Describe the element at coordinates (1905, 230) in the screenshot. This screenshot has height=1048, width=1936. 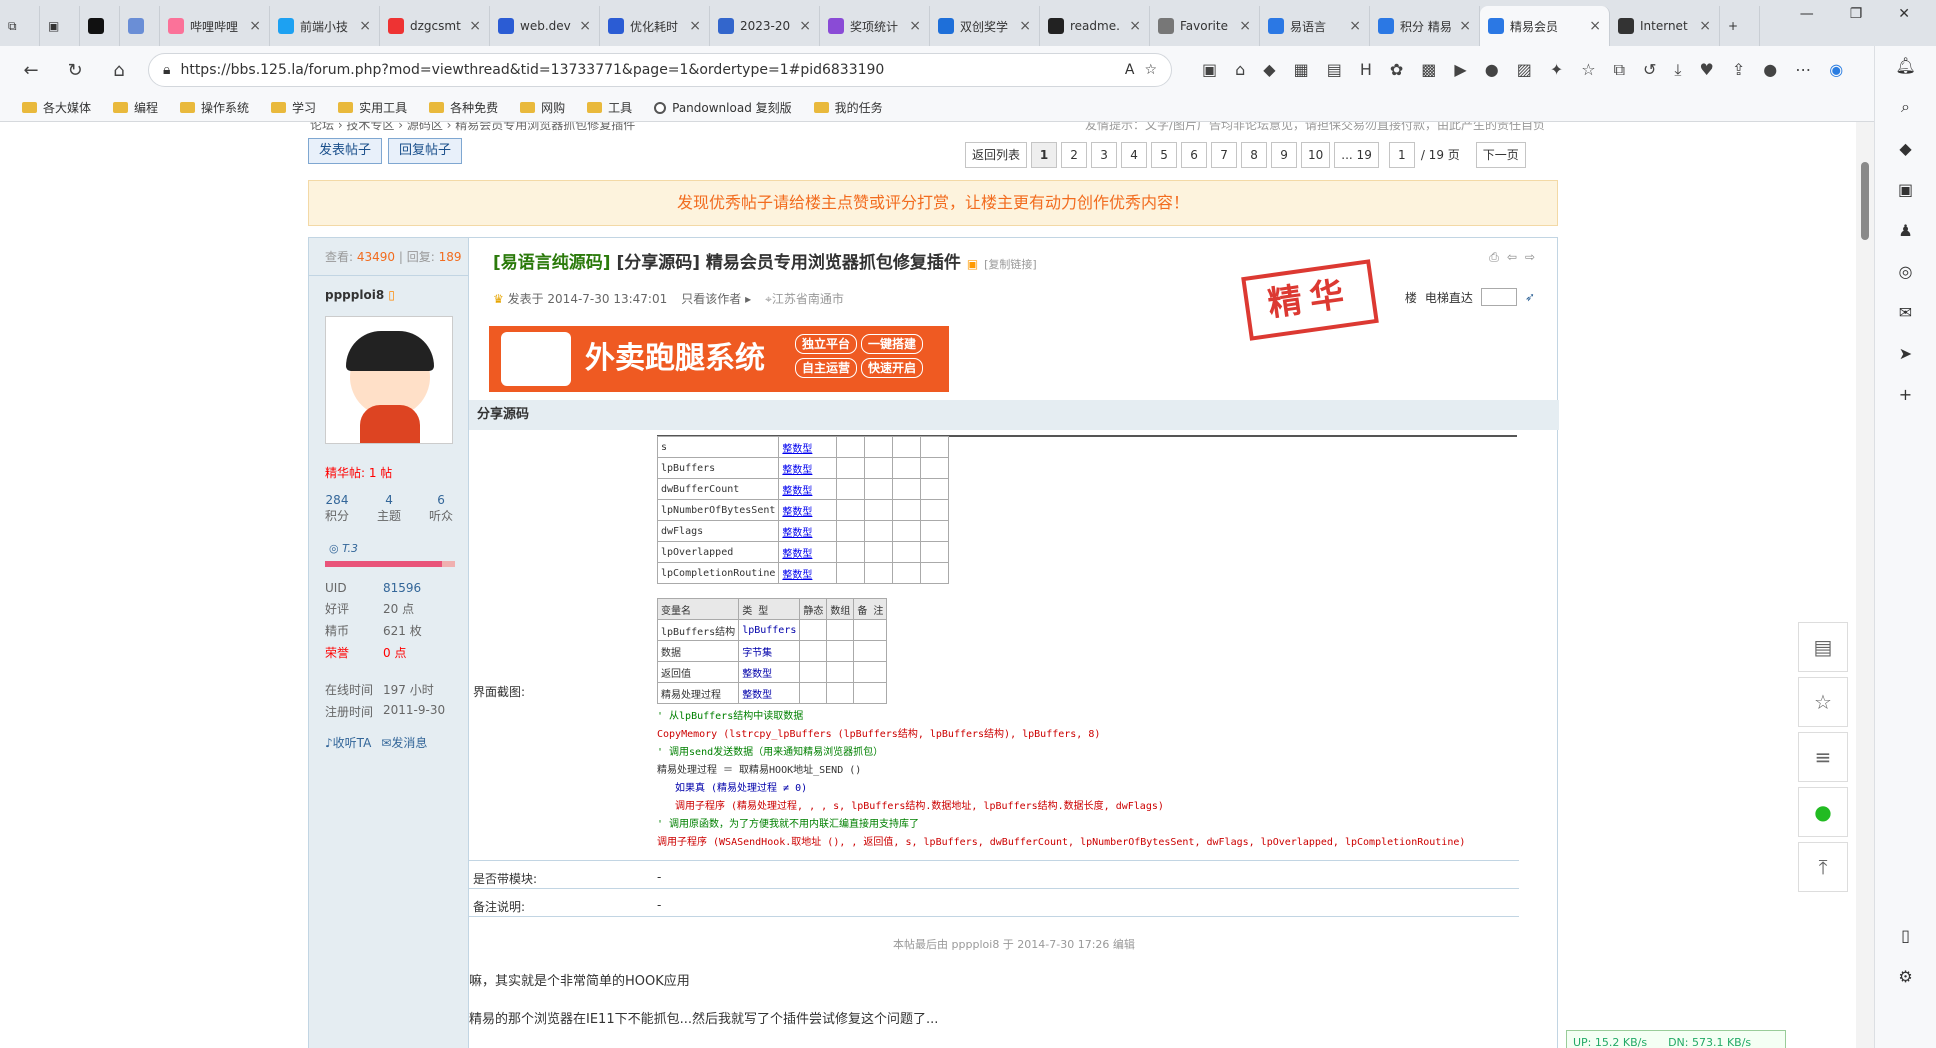
I see `games-icon: ♟` at that location.